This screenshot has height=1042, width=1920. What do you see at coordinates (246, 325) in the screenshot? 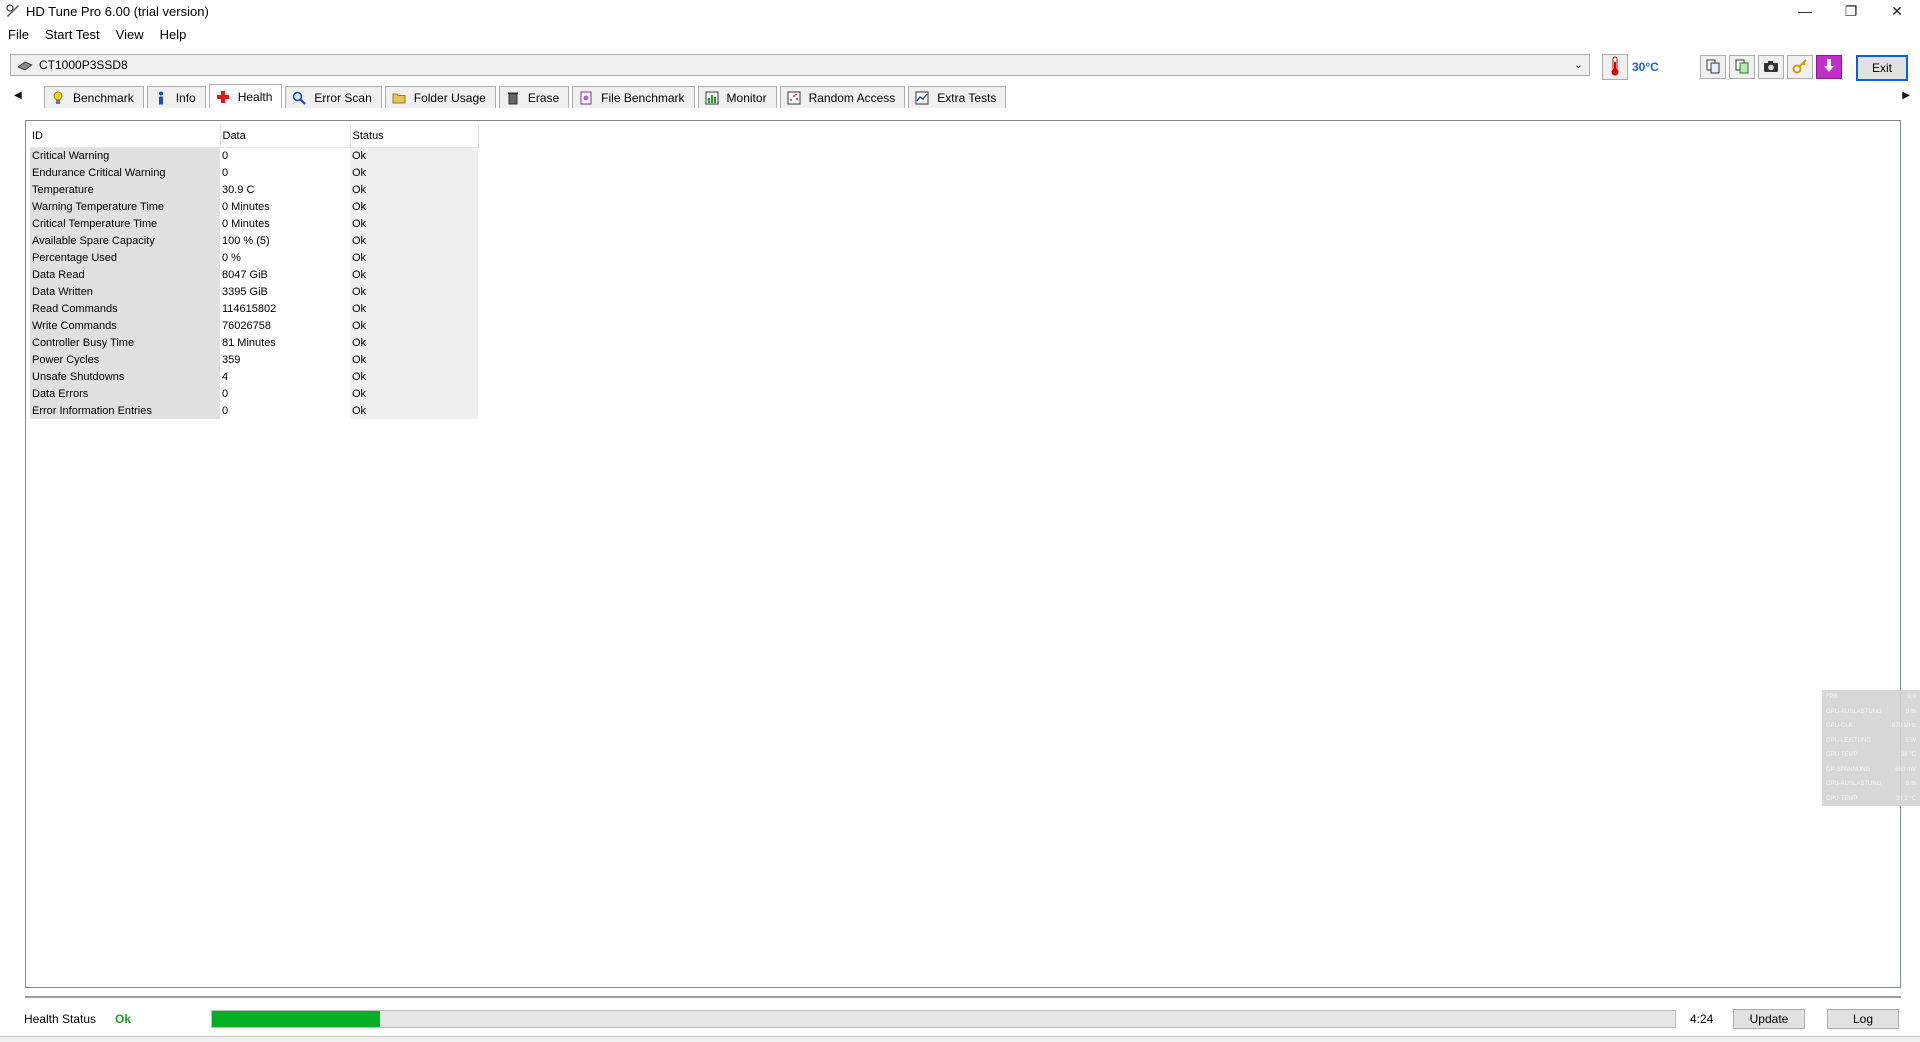
I see `row-data: 76026758` at bounding box center [246, 325].